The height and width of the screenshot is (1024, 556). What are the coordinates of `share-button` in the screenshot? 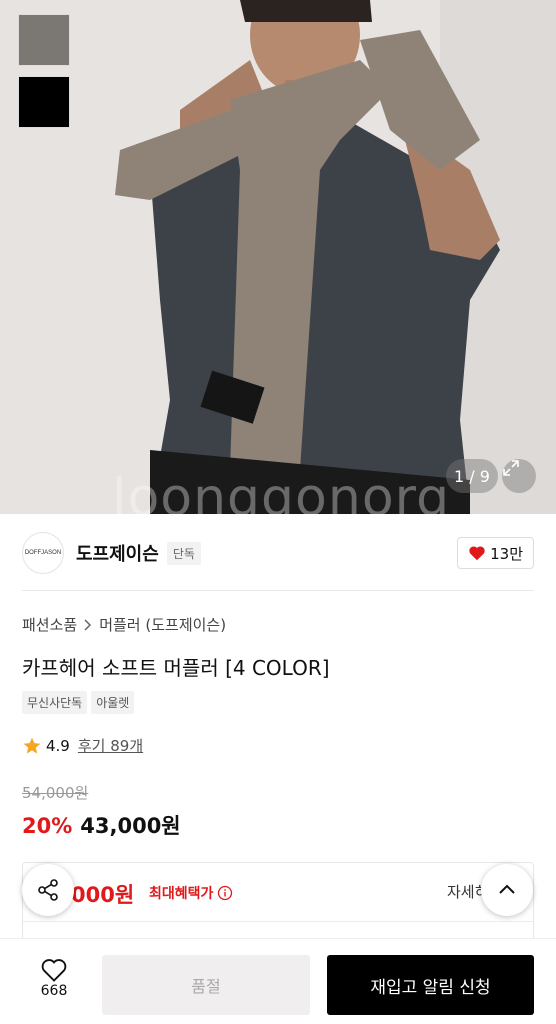 It's located at (48, 890).